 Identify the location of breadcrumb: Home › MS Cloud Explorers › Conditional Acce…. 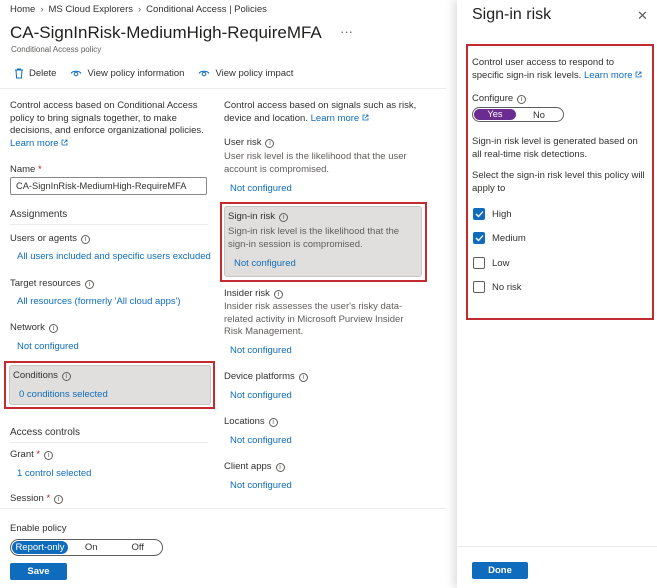
(138, 9).